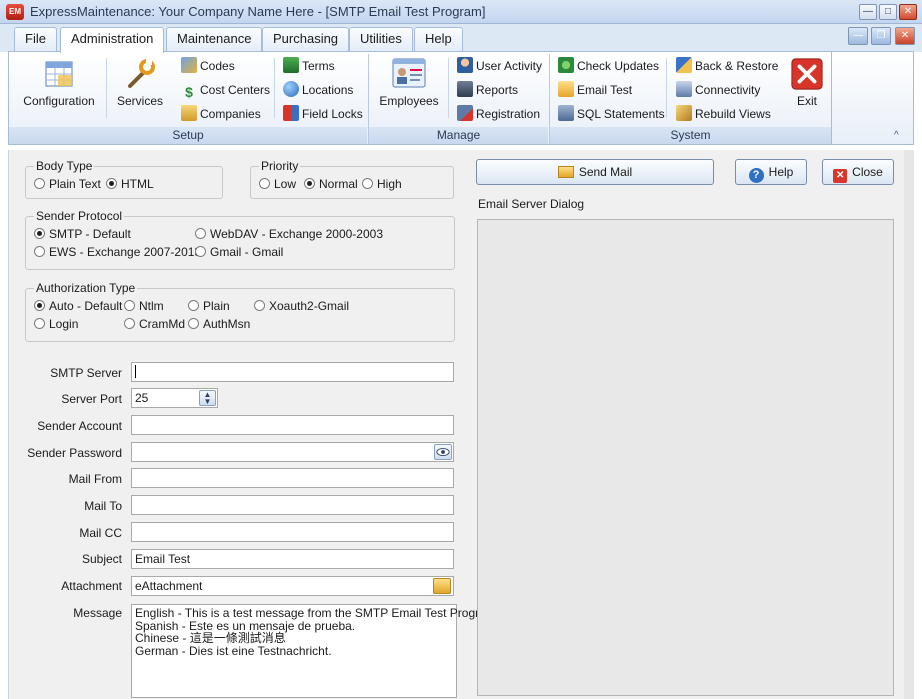 The width and height of the screenshot is (922, 699). What do you see at coordinates (59, 82) in the screenshot?
I see `configuration-button: Configuration` at bounding box center [59, 82].